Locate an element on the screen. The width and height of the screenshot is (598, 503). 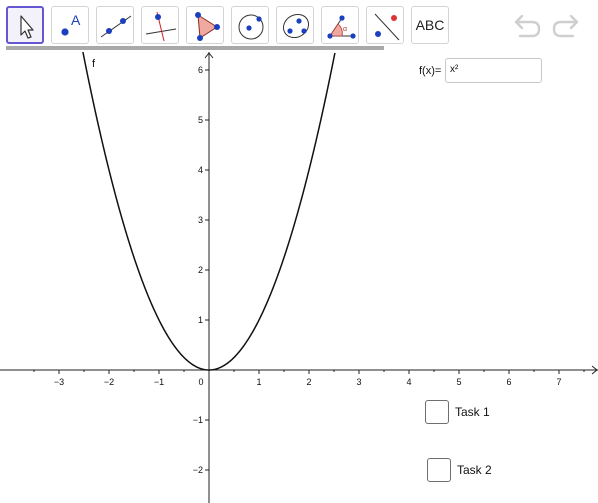
line-through-points-icon is located at coordinates (116, 26).